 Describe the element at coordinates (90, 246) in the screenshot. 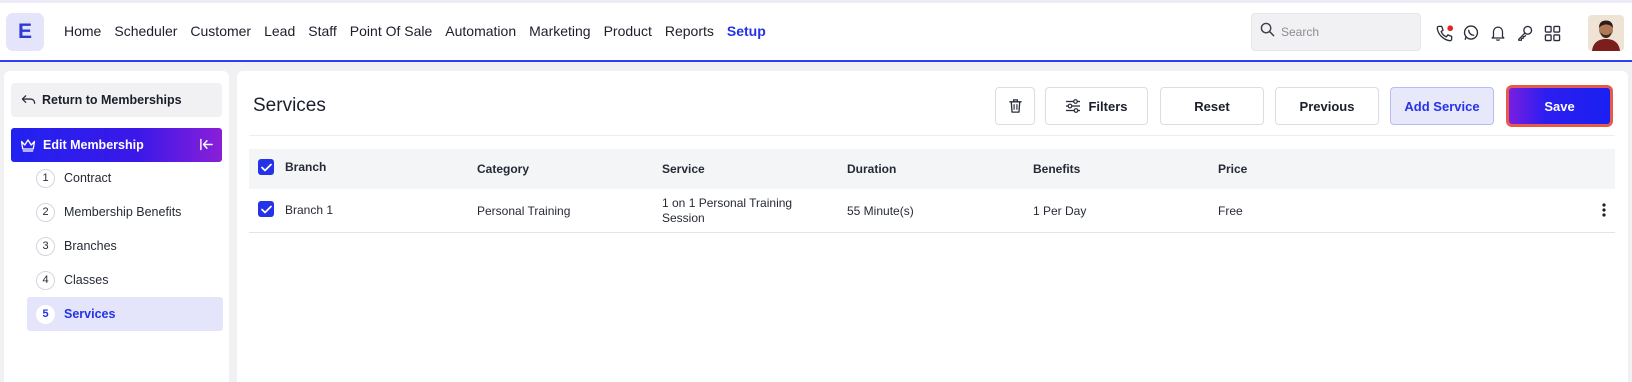

I see `step-label: Branches` at that location.